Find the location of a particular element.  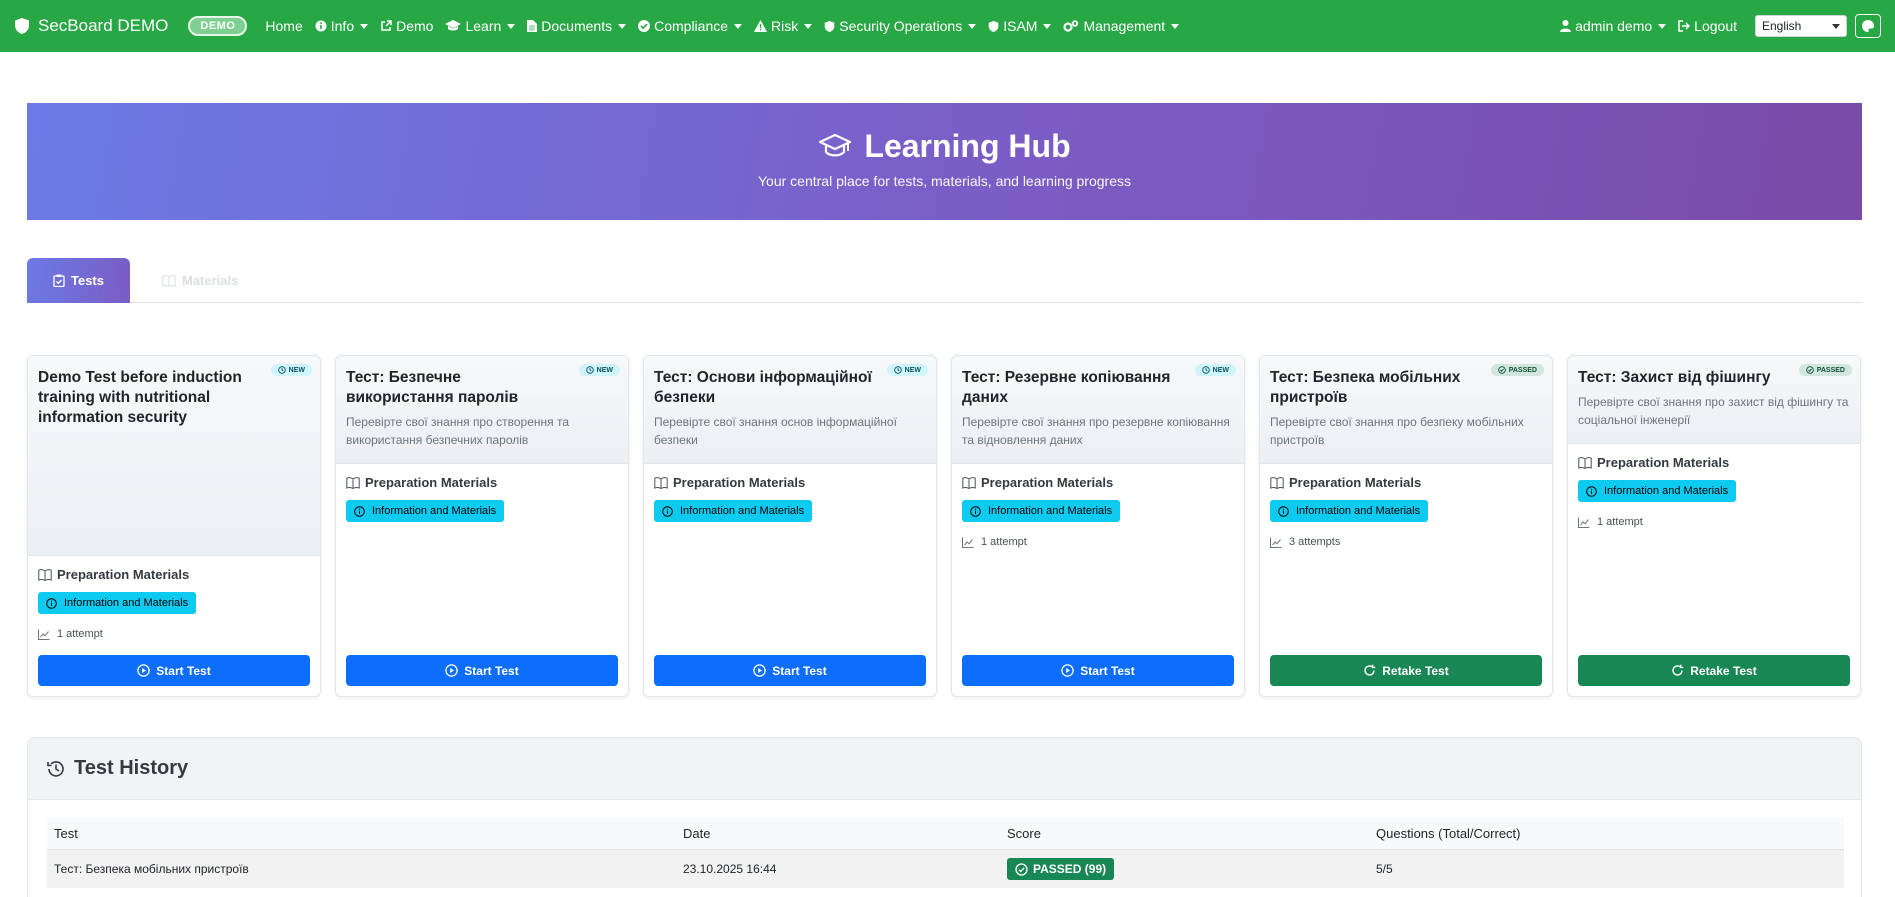

cogs-icon is located at coordinates (1071, 26).